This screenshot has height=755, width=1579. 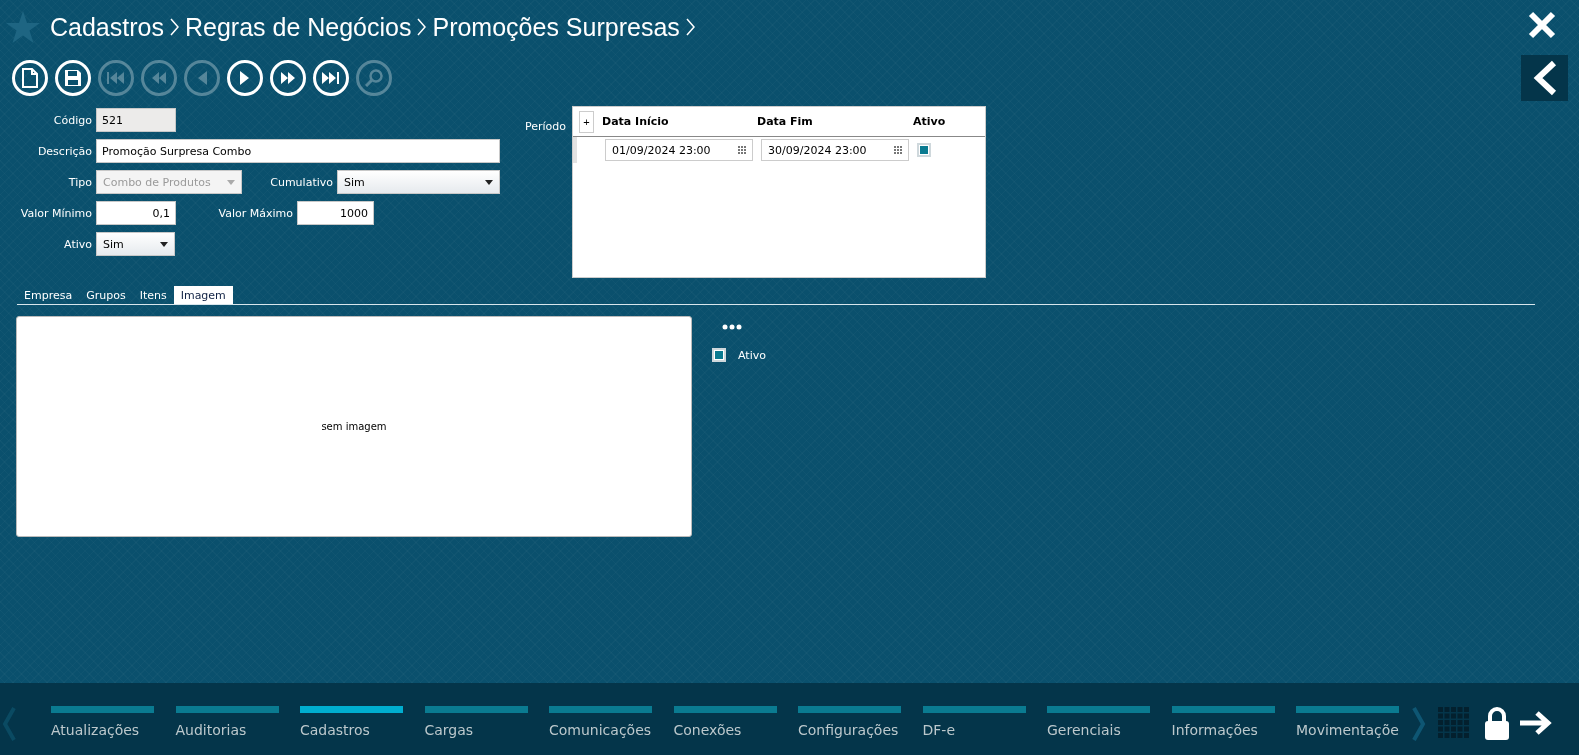 What do you see at coordinates (116, 78) in the screenshot?
I see `skip-back-icon` at bounding box center [116, 78].